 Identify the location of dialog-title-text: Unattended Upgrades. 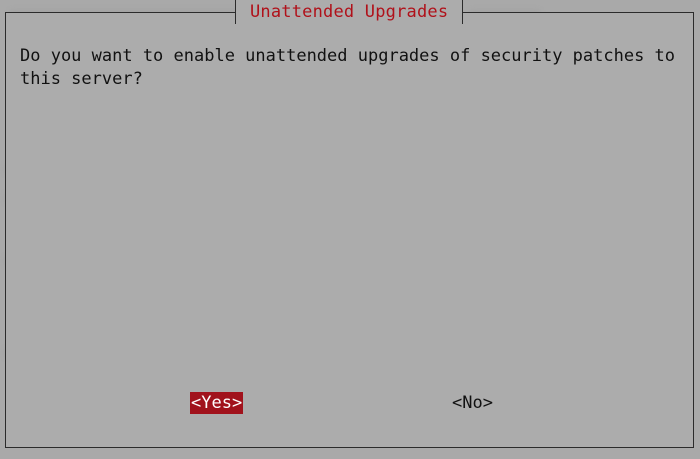
(349, 12).